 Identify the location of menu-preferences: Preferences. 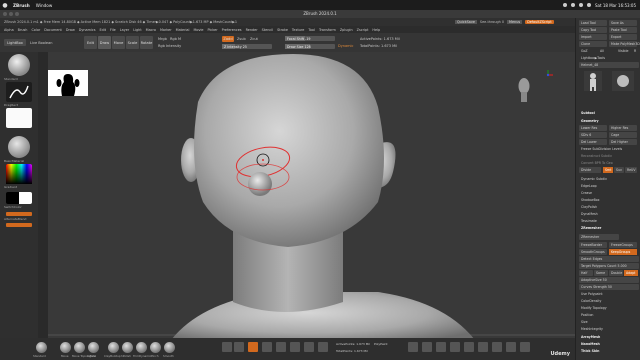
(232, 30).